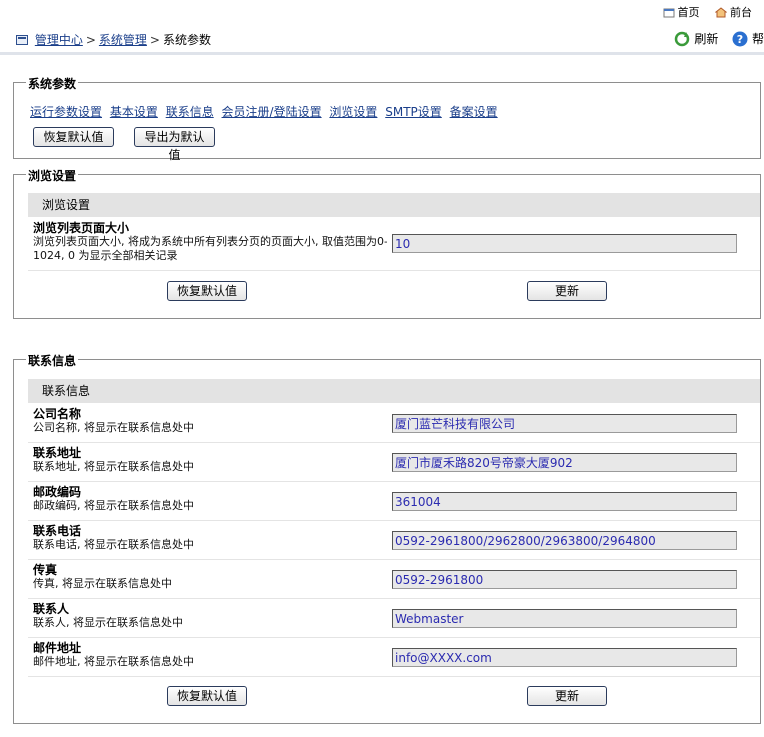 The width and height of the screenshot is (764, 737). I want to click on breadcrumb-system-admin: 系统管理, so click(123, 40).